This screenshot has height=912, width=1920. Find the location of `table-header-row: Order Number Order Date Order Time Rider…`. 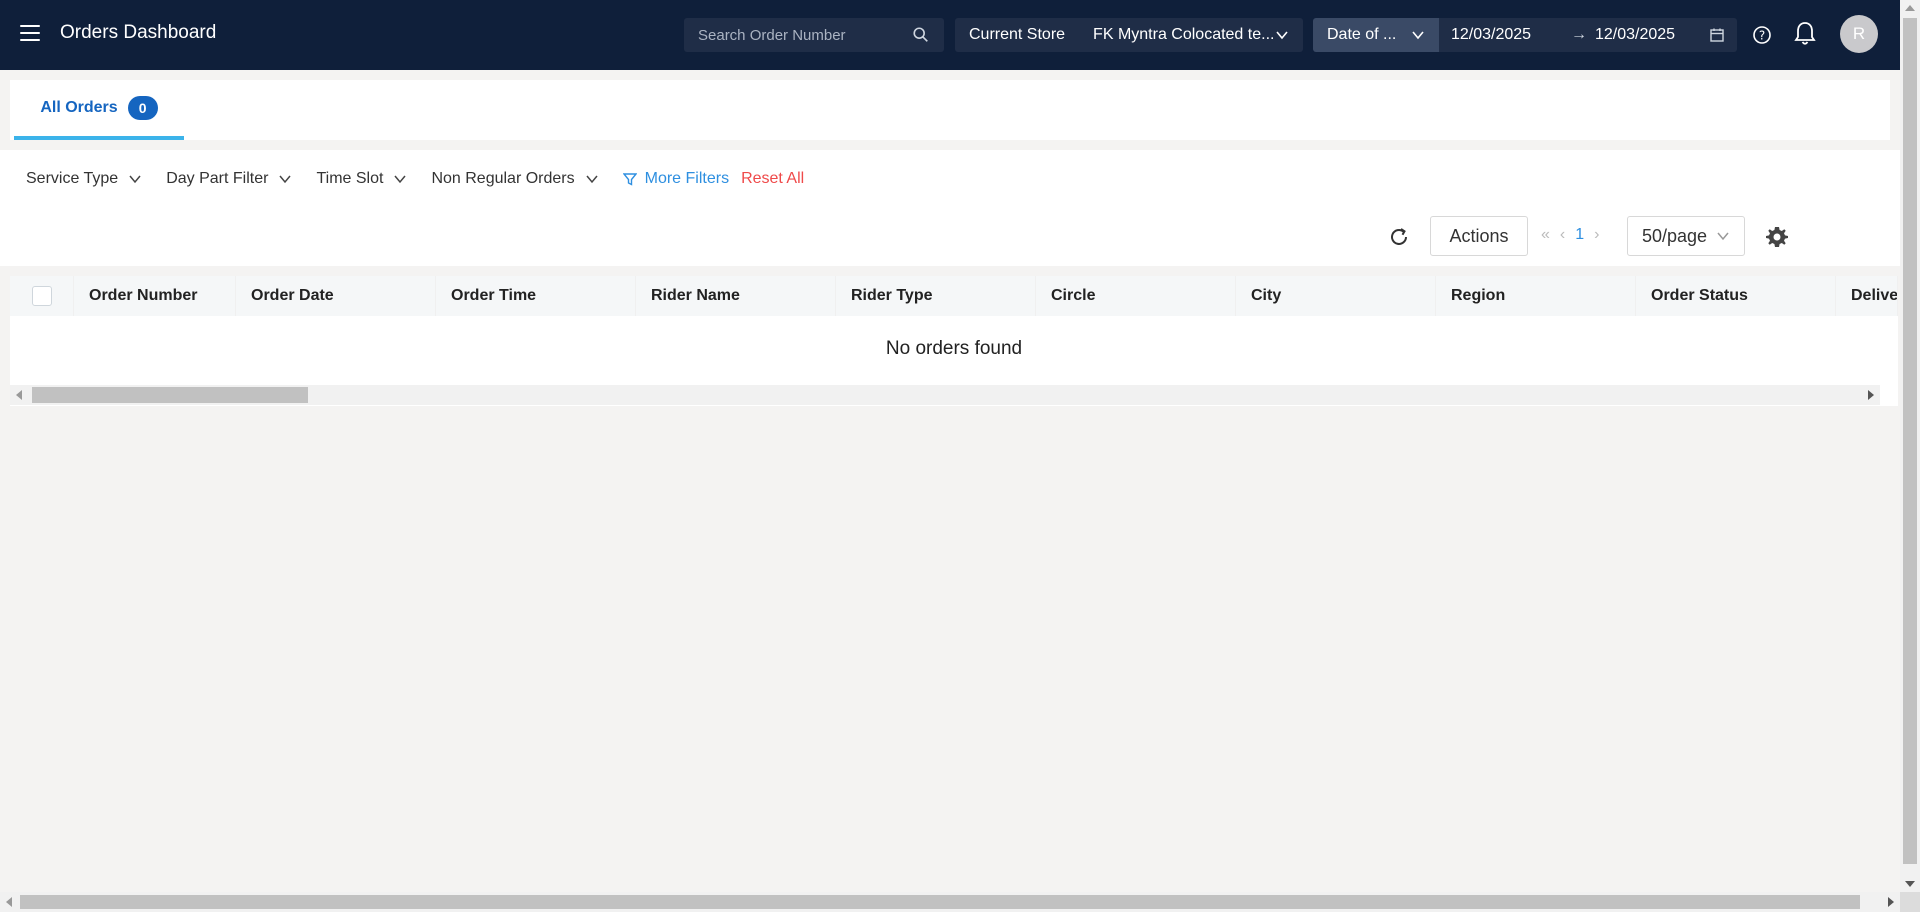

table-header-row: Order Number Order Date Order Time Rider… is located at coordinates (954, 296).